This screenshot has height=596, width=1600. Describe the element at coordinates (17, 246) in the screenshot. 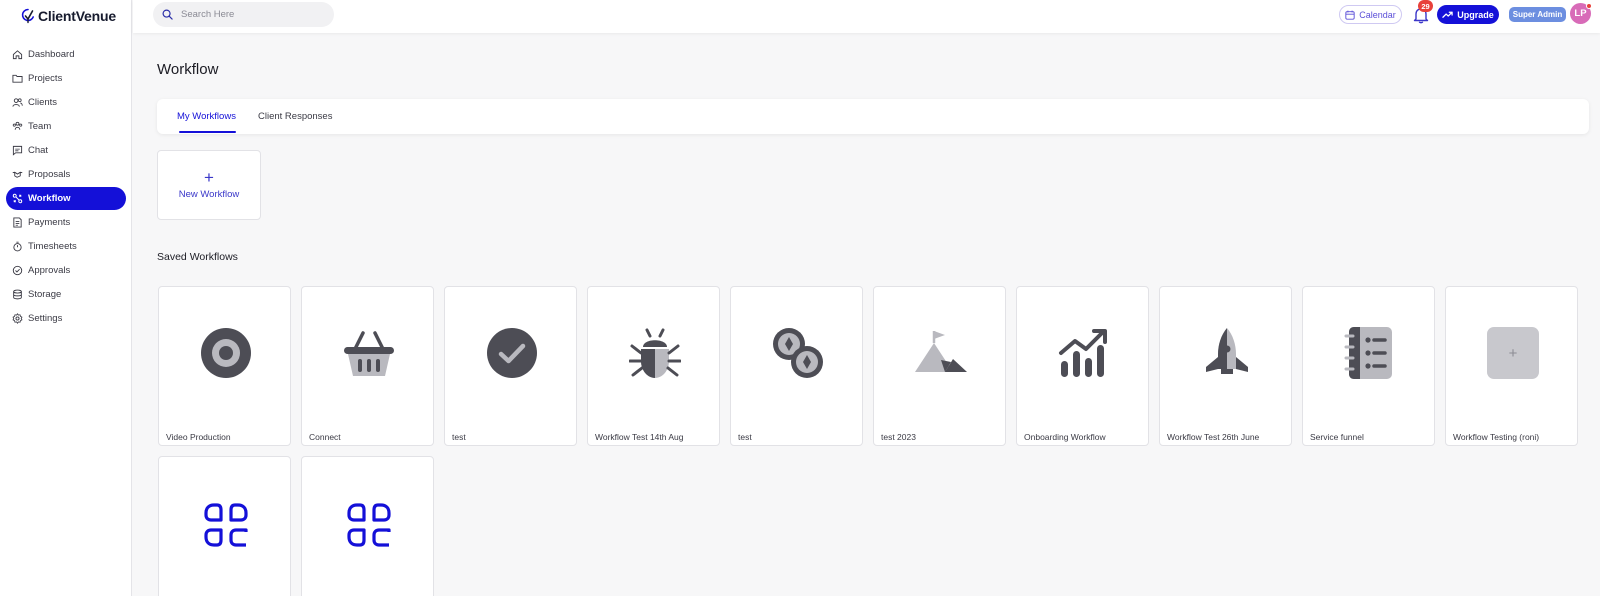

I see `stopwatch-icon` at that location.